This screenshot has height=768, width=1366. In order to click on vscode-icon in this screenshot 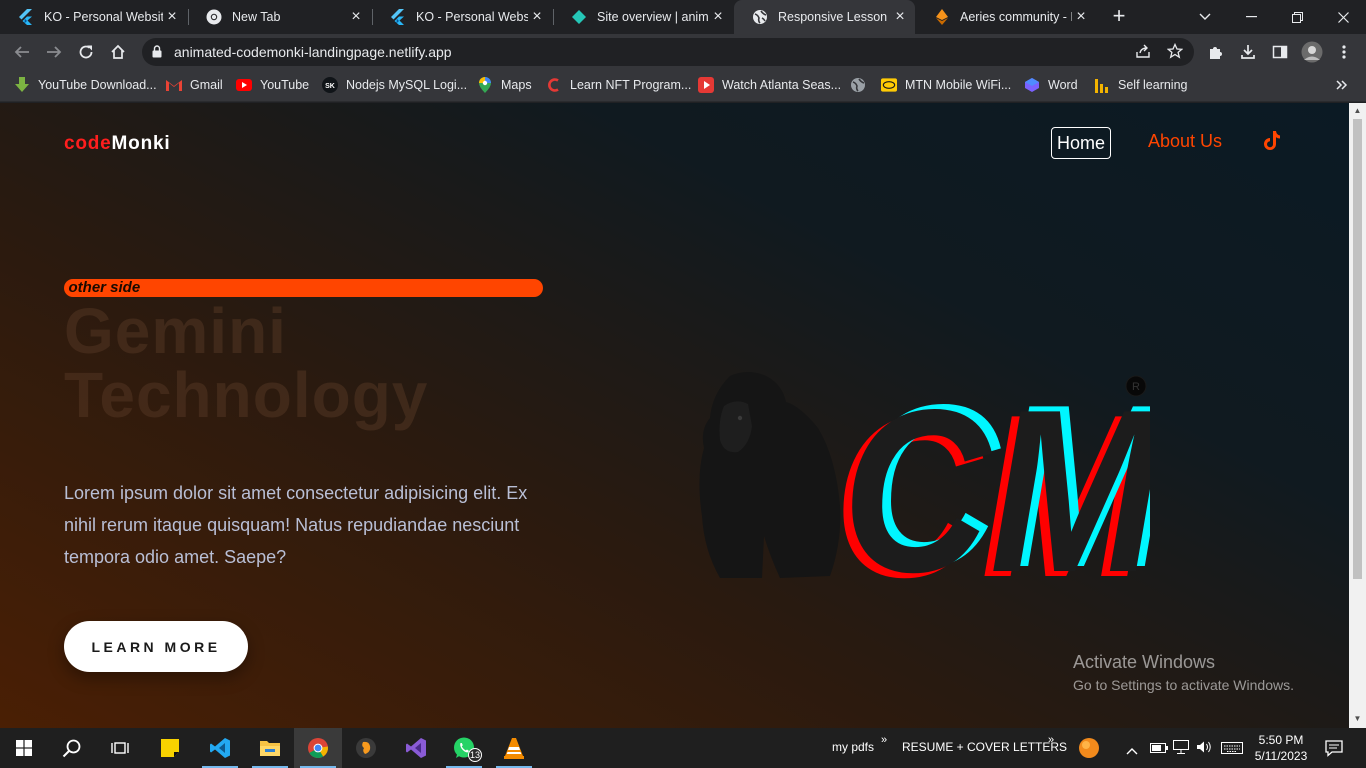, I will do `click(220, 748)`.